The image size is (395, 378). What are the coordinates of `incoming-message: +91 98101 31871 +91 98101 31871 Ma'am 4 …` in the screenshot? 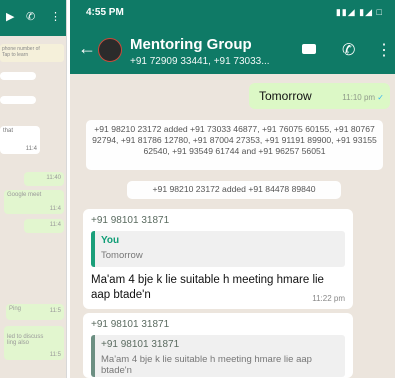 It's located at (218, 345).